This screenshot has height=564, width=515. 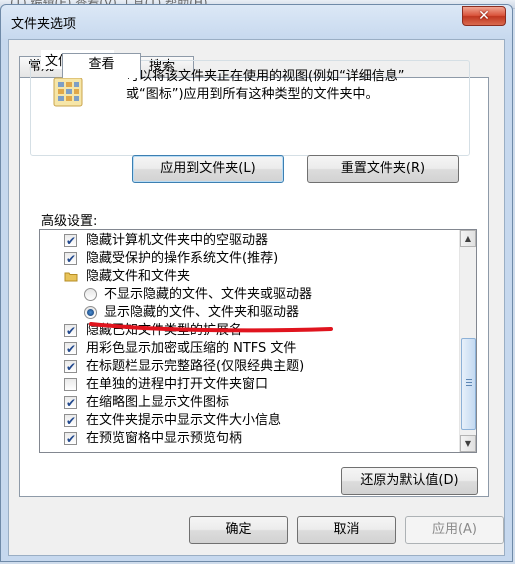 I want to click on close-icon: ✕, so click(x=484, y=16).